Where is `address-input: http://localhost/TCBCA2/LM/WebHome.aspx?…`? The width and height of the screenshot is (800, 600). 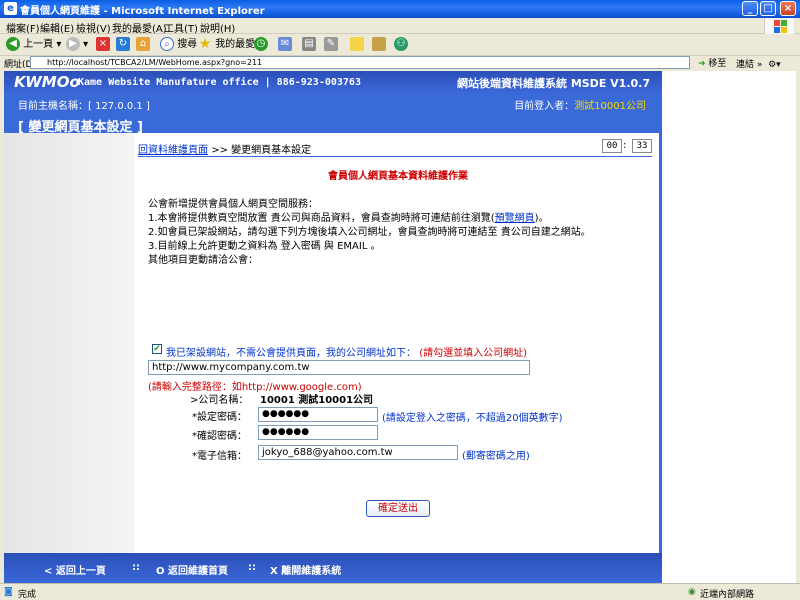
address-input: http://localhost/TCBCA2/LM/WebHome.aspx?… is located at coordinates (360, 62).